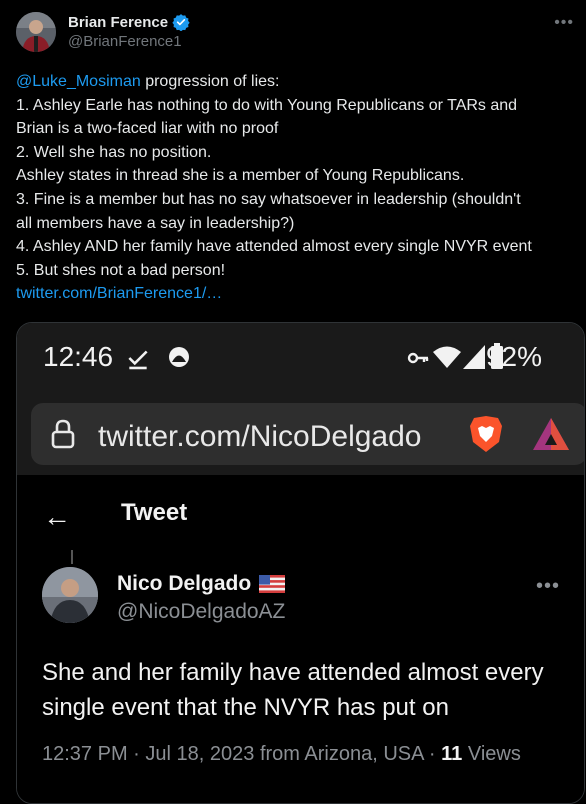 Image resolution: width=586 pixels, height=804 pixels. What do you see at coordinates (154, 512) in the screenshot?
I see `page-title: Tweet` at bounding box center [154, 512].